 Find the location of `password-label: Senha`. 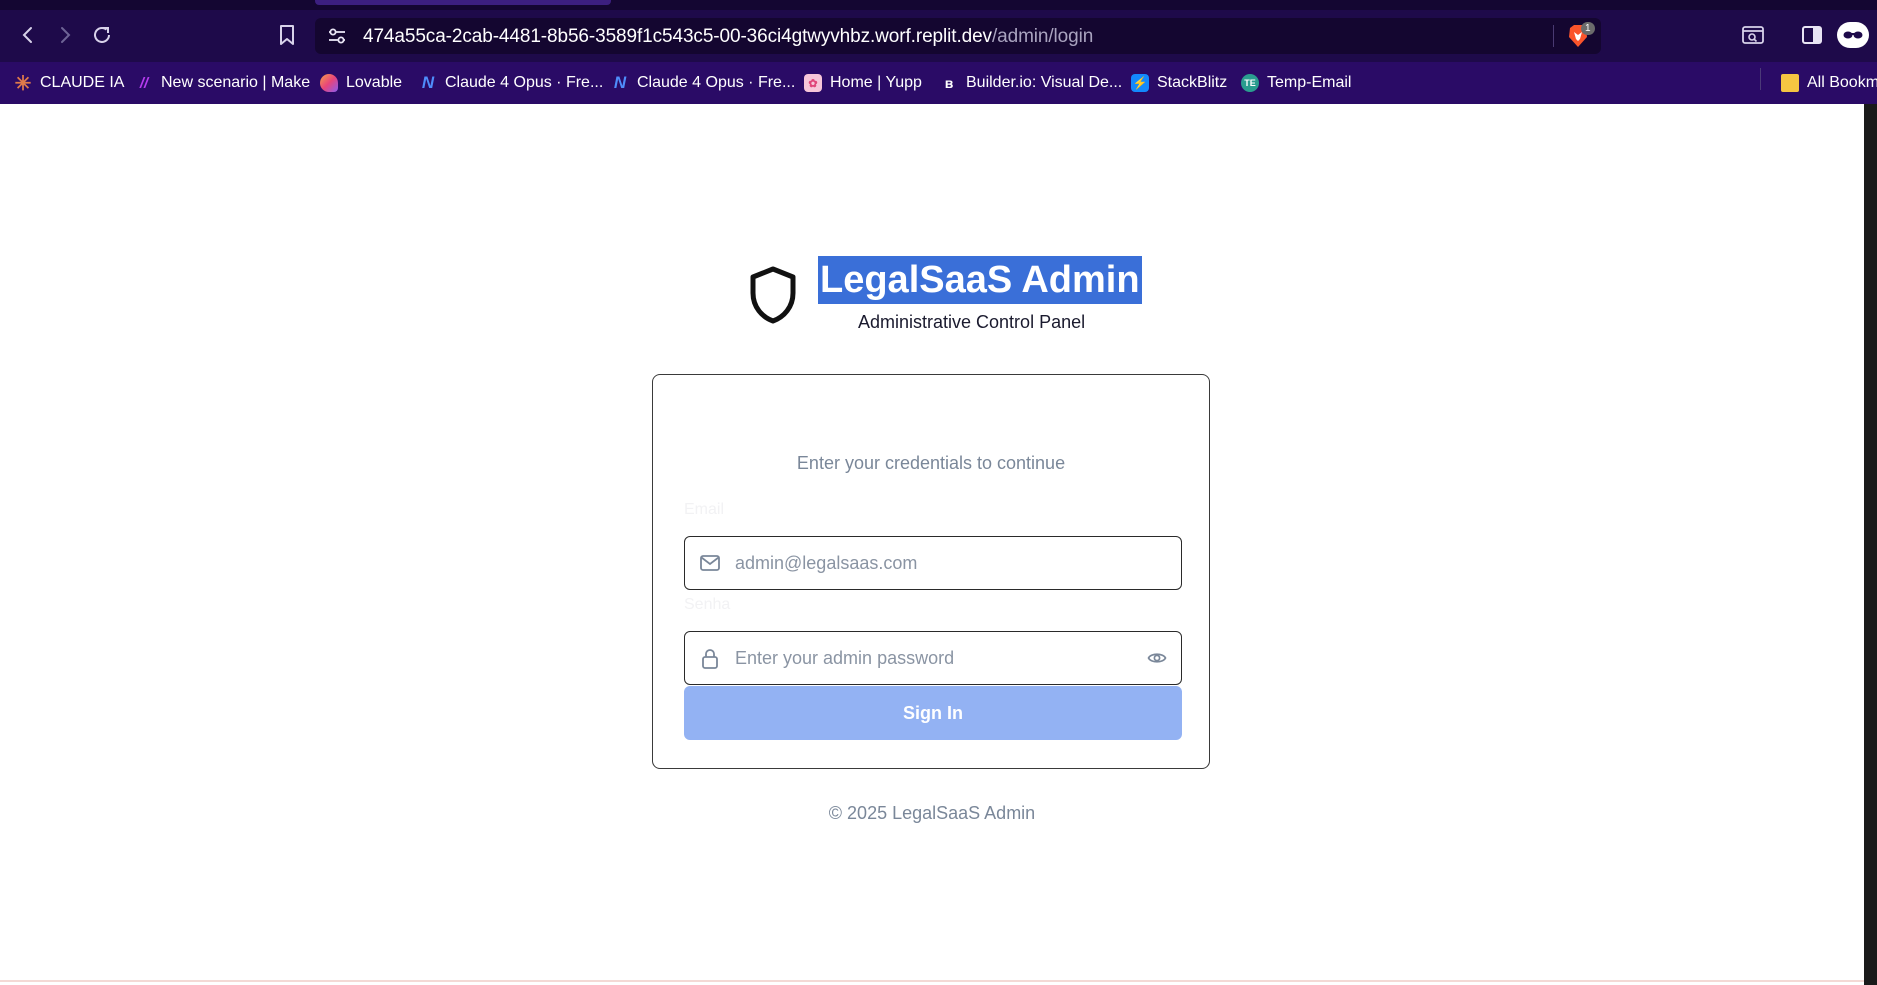

password-label: Senha is located at coordinates (707, 604).